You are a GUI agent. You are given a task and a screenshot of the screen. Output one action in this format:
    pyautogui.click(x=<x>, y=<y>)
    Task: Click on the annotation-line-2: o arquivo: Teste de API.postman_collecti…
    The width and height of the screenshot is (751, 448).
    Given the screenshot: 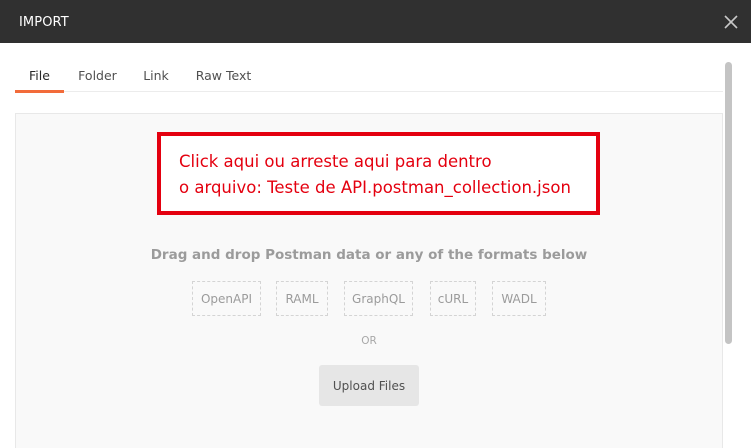 What is the action you would take?
    pyautogui.click(x=375, y=187)
    